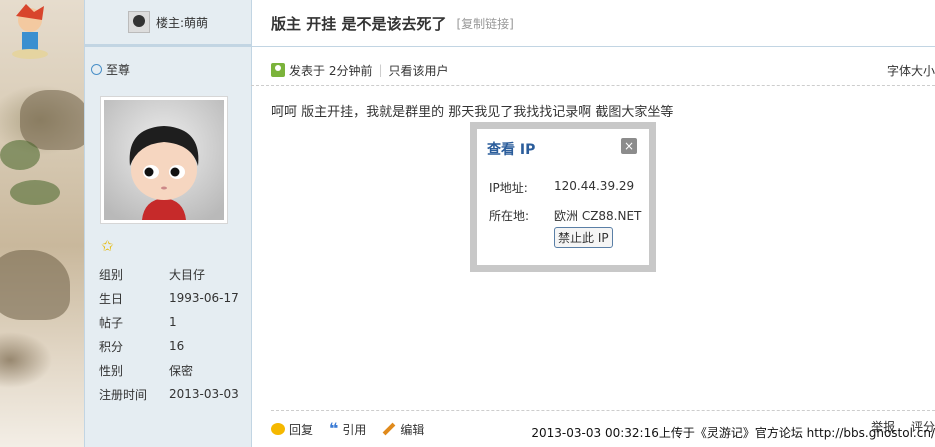 The image size is (935, 447). I want to click on author-header-label: 楼主:萌萌, so click(182, 22).